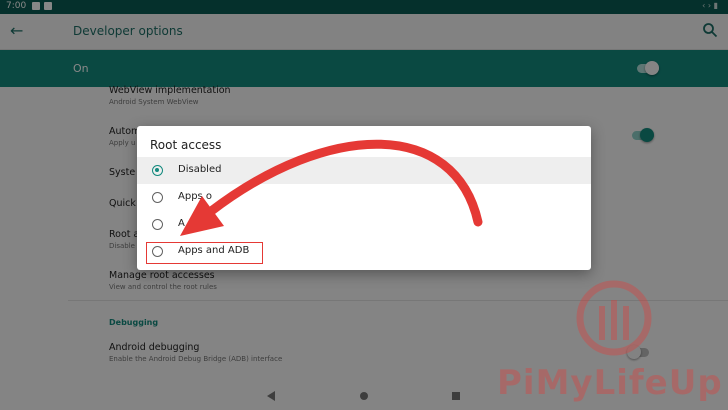 Image resolution: width=728 pixels, height=410 pixels. I want to click on dialog-title: Root access, so click(186, 145).